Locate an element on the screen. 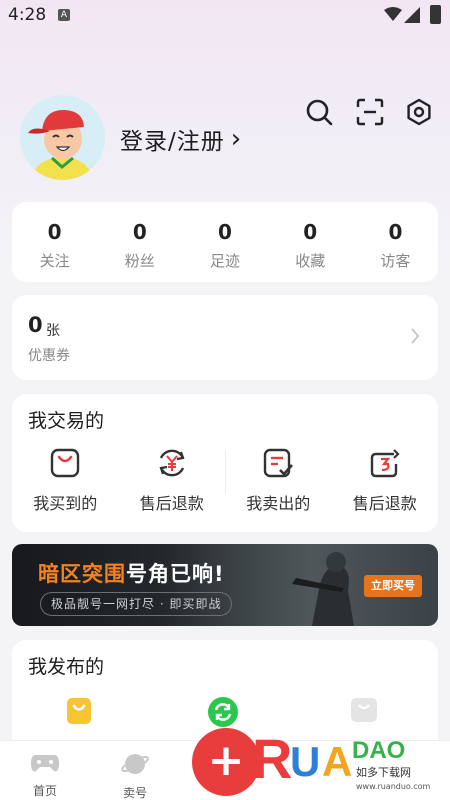  tab-sell-account: 卖号 is located at coordinates (135, 775).